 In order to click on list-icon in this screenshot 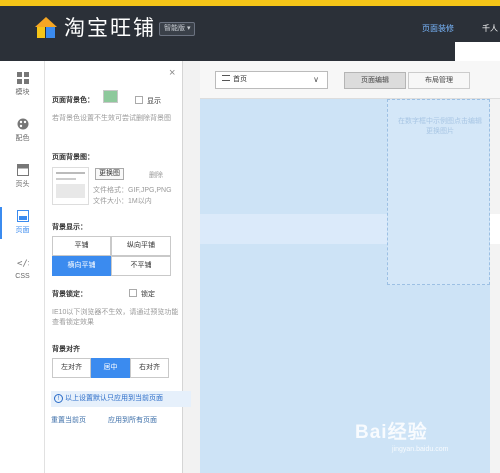, I will do `click(226, 78)`.